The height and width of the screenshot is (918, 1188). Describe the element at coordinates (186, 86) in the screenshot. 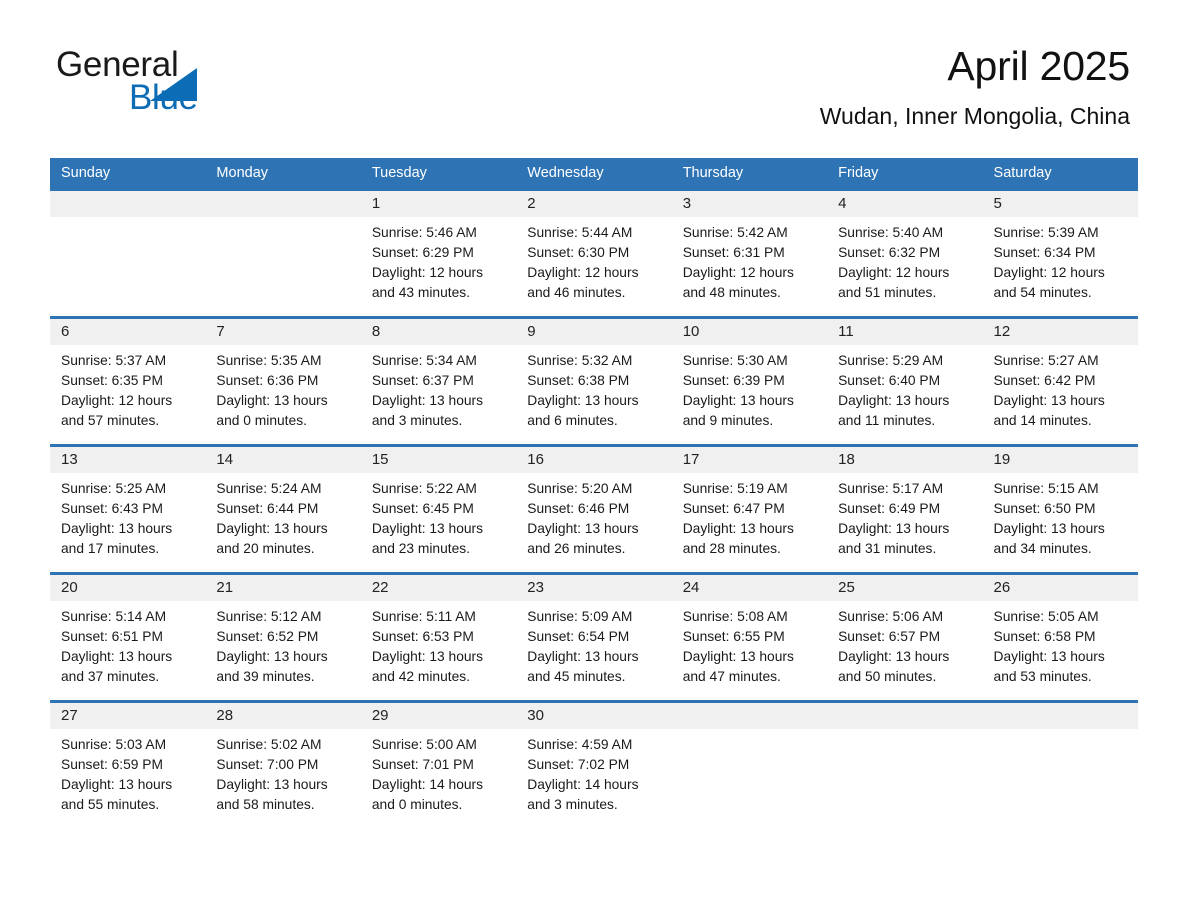

I see `generalblue-logo: General Blue` at that location.